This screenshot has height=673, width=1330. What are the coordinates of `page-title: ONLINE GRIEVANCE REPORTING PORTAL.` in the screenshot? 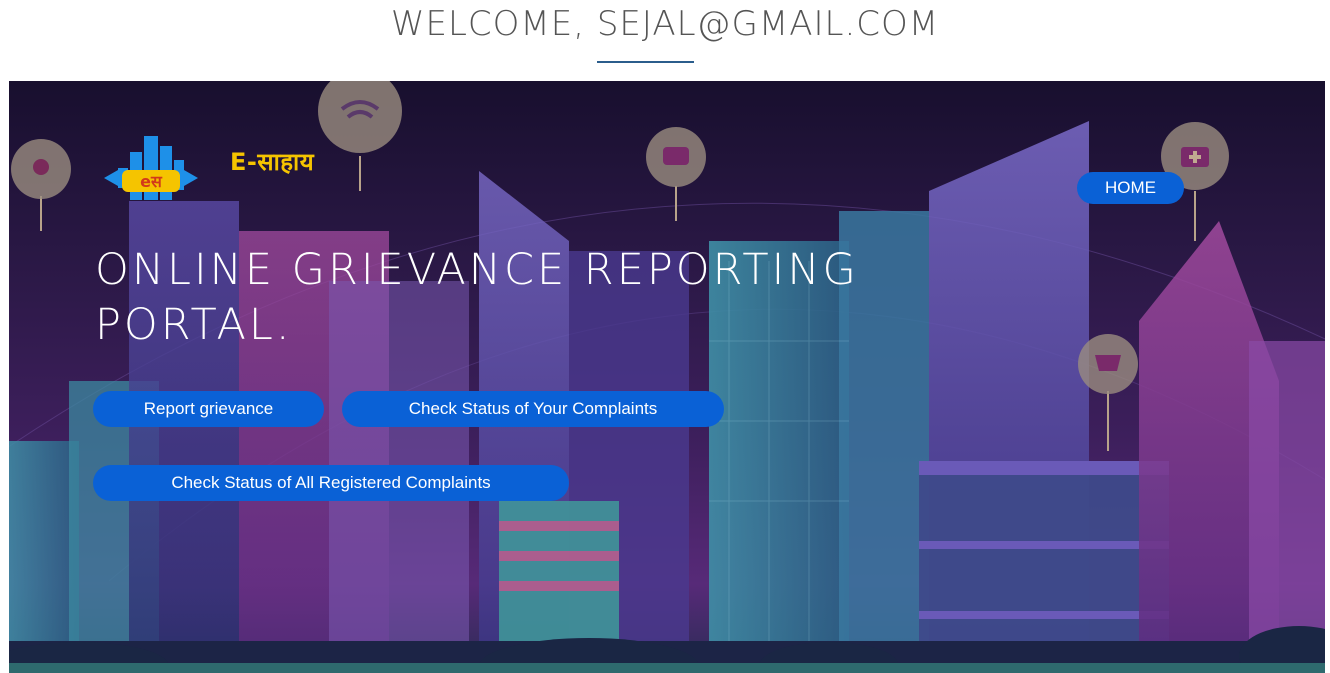 It's located at (575, 298).